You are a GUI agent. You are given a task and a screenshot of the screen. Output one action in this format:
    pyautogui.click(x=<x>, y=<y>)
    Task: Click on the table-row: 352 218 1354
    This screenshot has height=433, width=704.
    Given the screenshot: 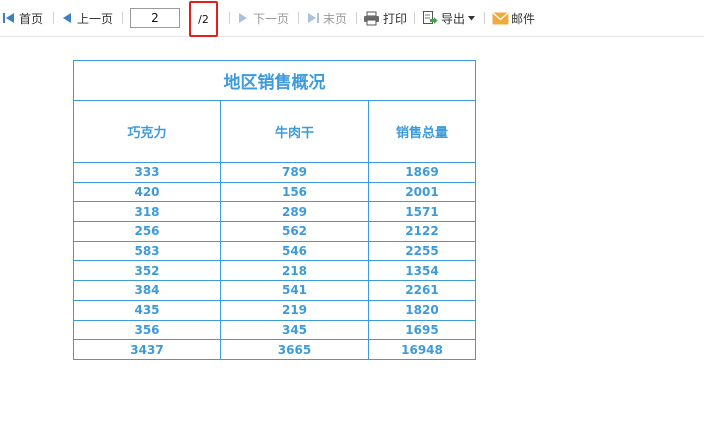 What is the action you would take?
    pyautogui.click(x=275, y=271)
    